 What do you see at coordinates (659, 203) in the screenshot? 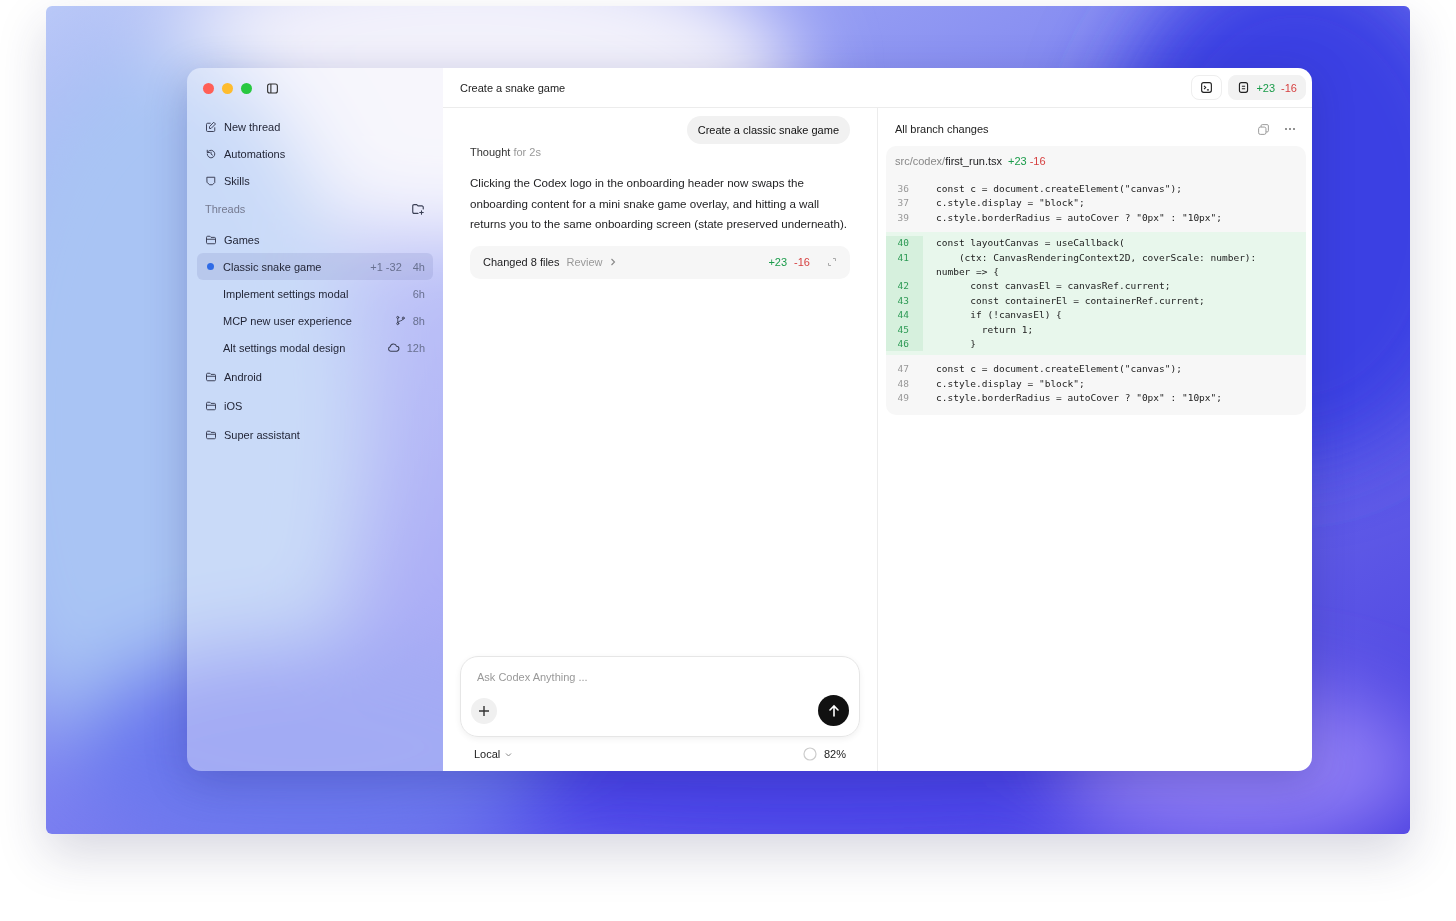
I see `assistant-message: Clicking the Codex logo in the onboarding header now swaps the onboarding content for a mini snake game overlay, and hitting a wall returns you to the same onboarding screen (state preserved underneath).` at bounding box center [659, 203].